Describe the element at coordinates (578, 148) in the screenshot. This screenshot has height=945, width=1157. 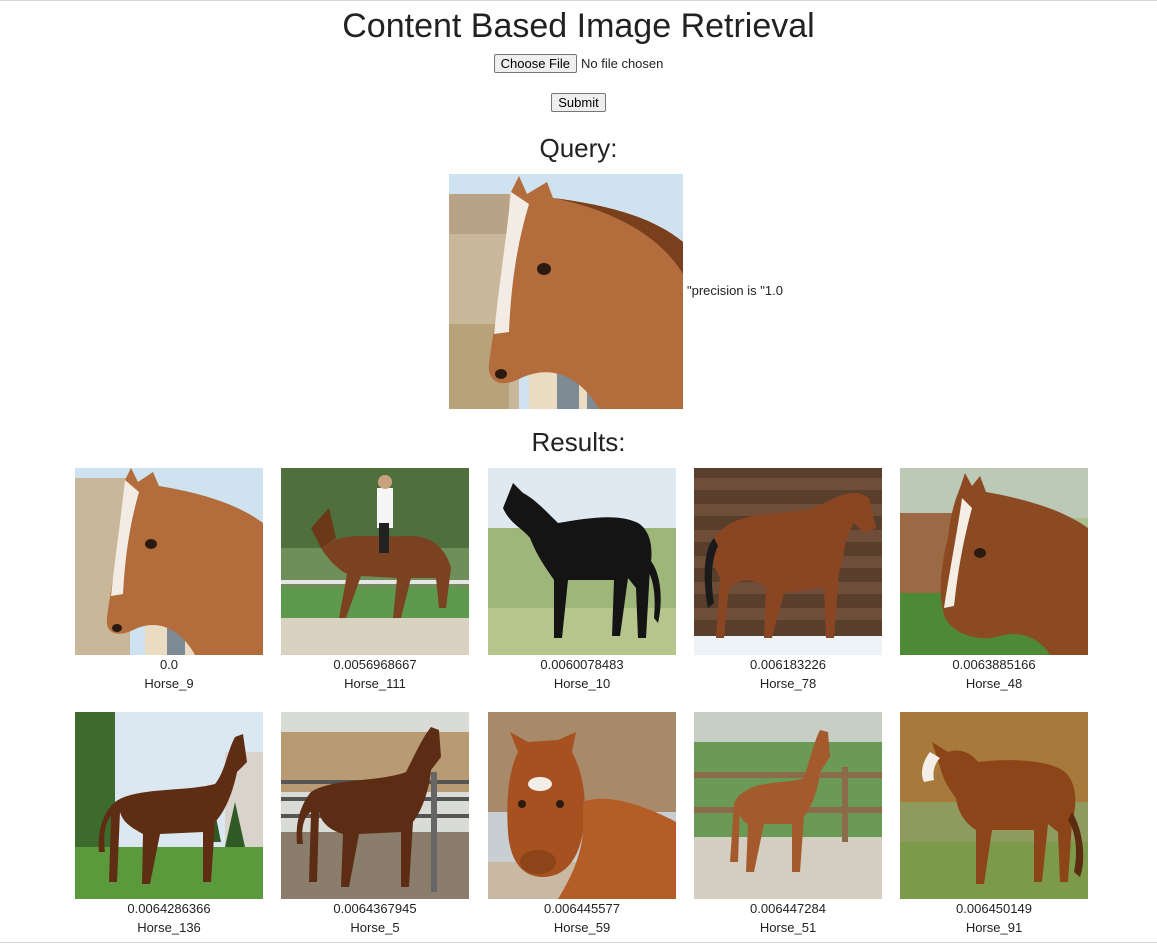
I see `query-heading: Query:` at that location.